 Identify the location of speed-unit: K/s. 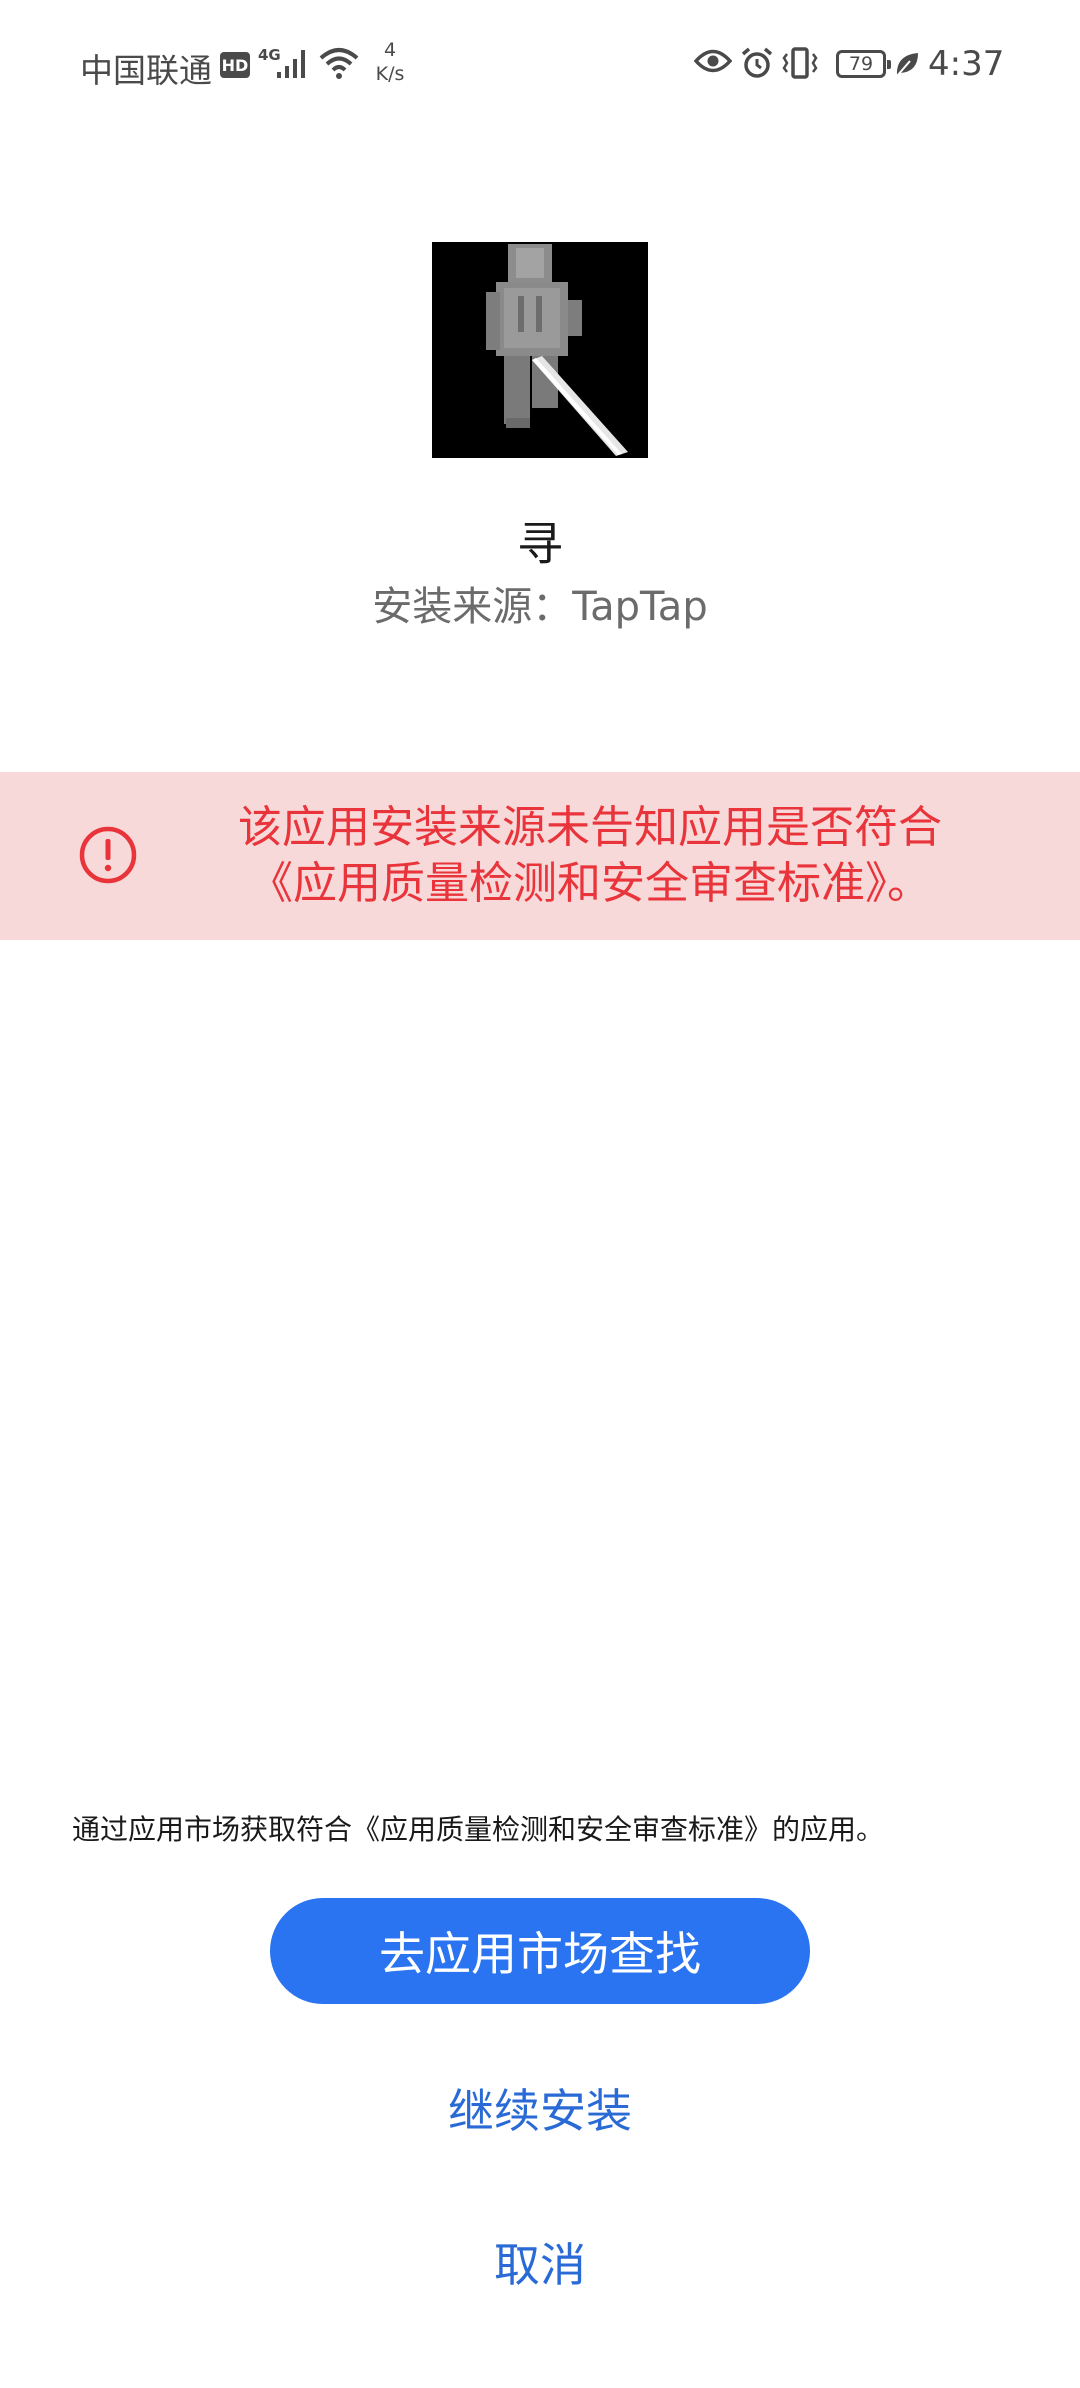
(390, 74).